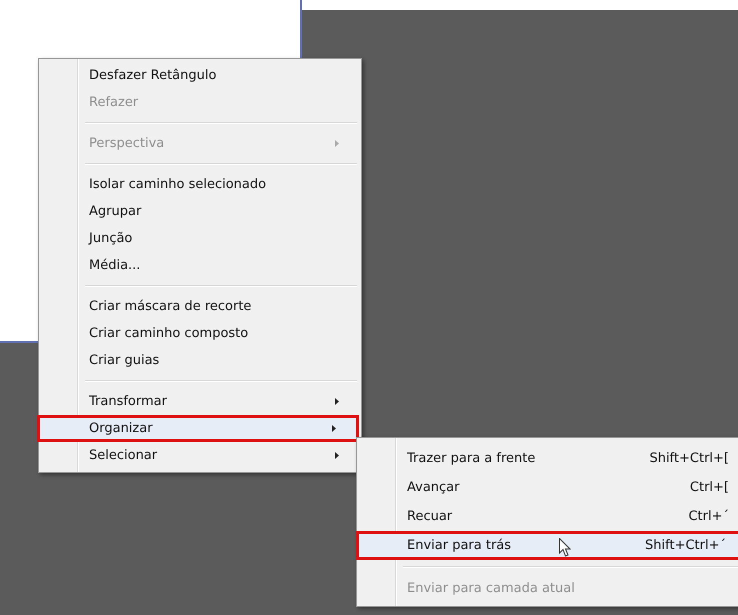 The width and height of the screenshot is (738, 615). What do you see at coordinates (200, 333) in the screenshot?
I see `menu-item: Criar caminho composto` at bounding box center [200, 333].